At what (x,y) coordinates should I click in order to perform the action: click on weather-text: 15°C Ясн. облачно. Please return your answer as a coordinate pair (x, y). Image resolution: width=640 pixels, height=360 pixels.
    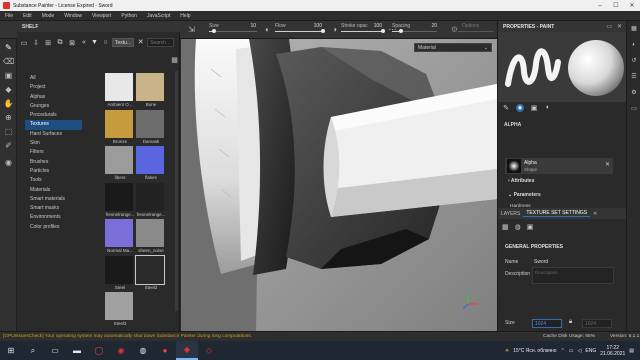
    Looking at the image, I should click on (534, 351).